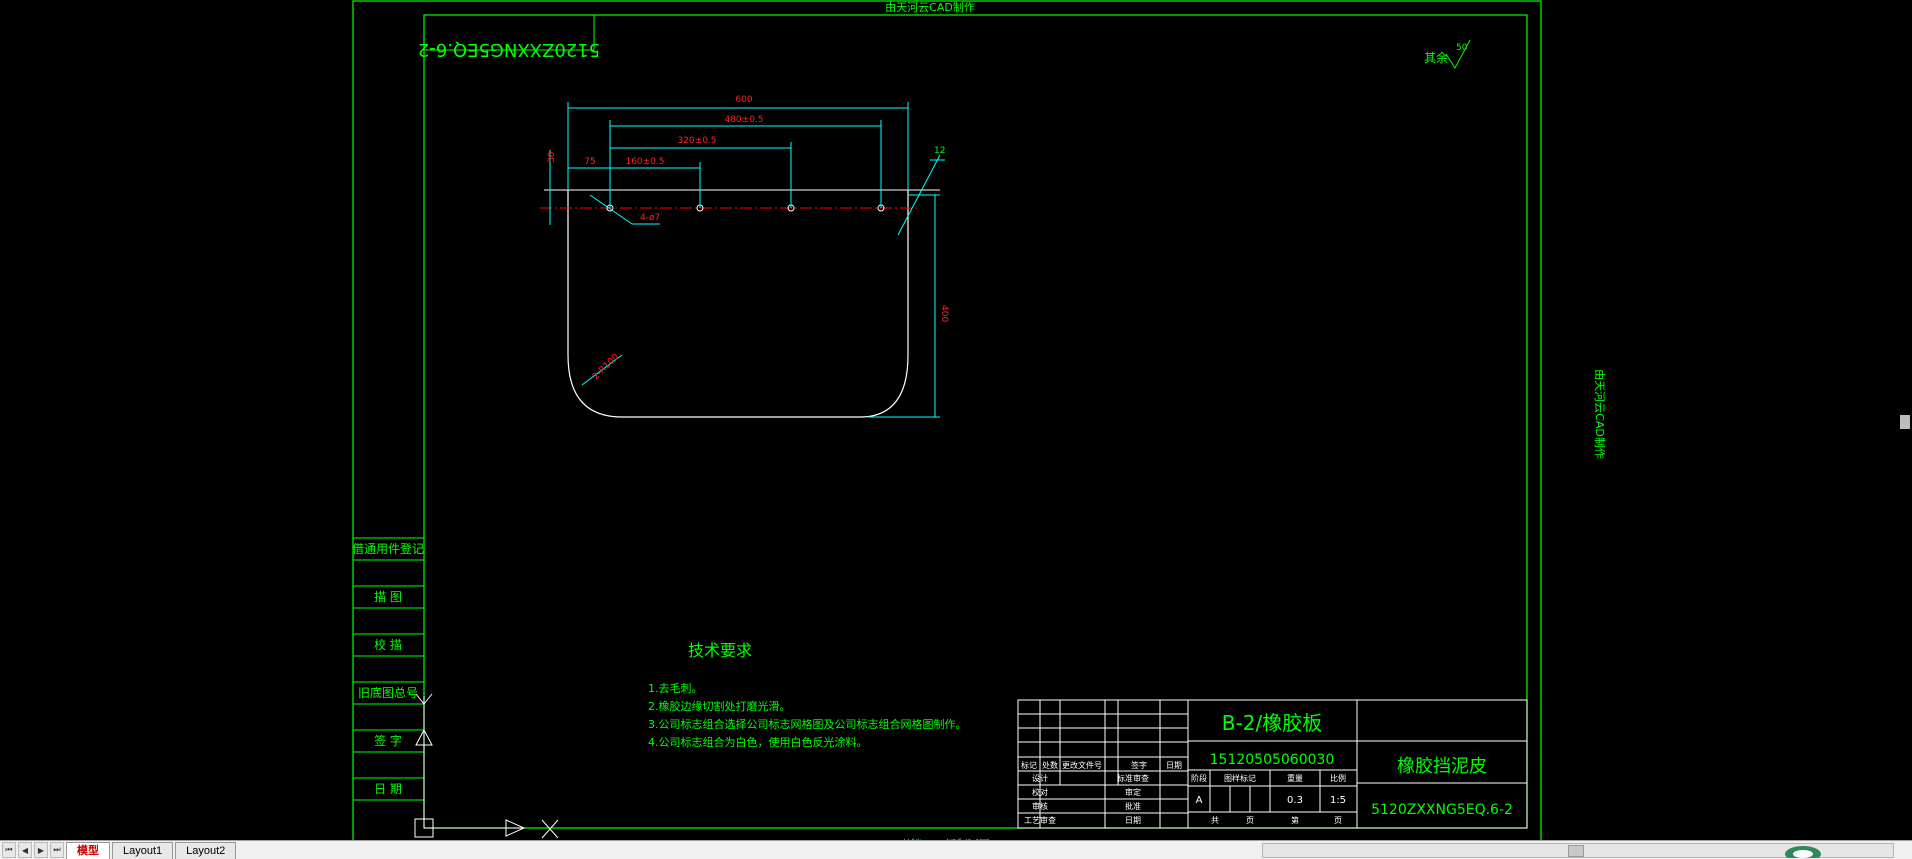 The image size is (1912, 859). I want to click on vertical-scroll-thumb, so click(1905, 422).